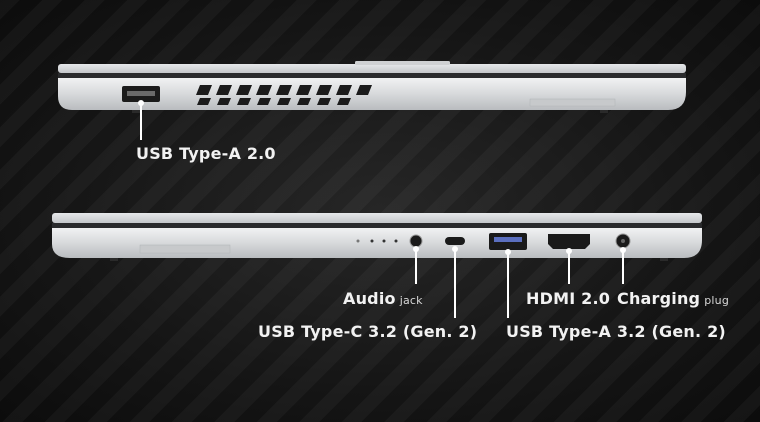 This screenshot has width=760, height=422. I want to click on label-usb-a-32: USB Type-A 3.2 (Gen. 2), so click(616, 331).